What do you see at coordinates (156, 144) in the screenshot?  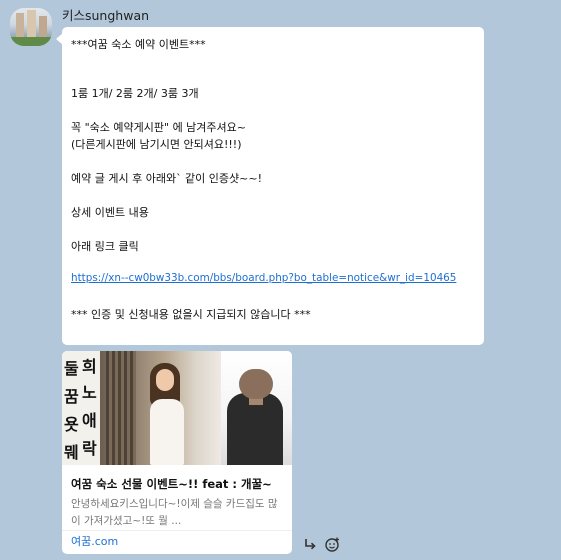 I see `message-line: (다른게시판에 남기시면 안되셔요!!!)` at bounding box center [156, 144].